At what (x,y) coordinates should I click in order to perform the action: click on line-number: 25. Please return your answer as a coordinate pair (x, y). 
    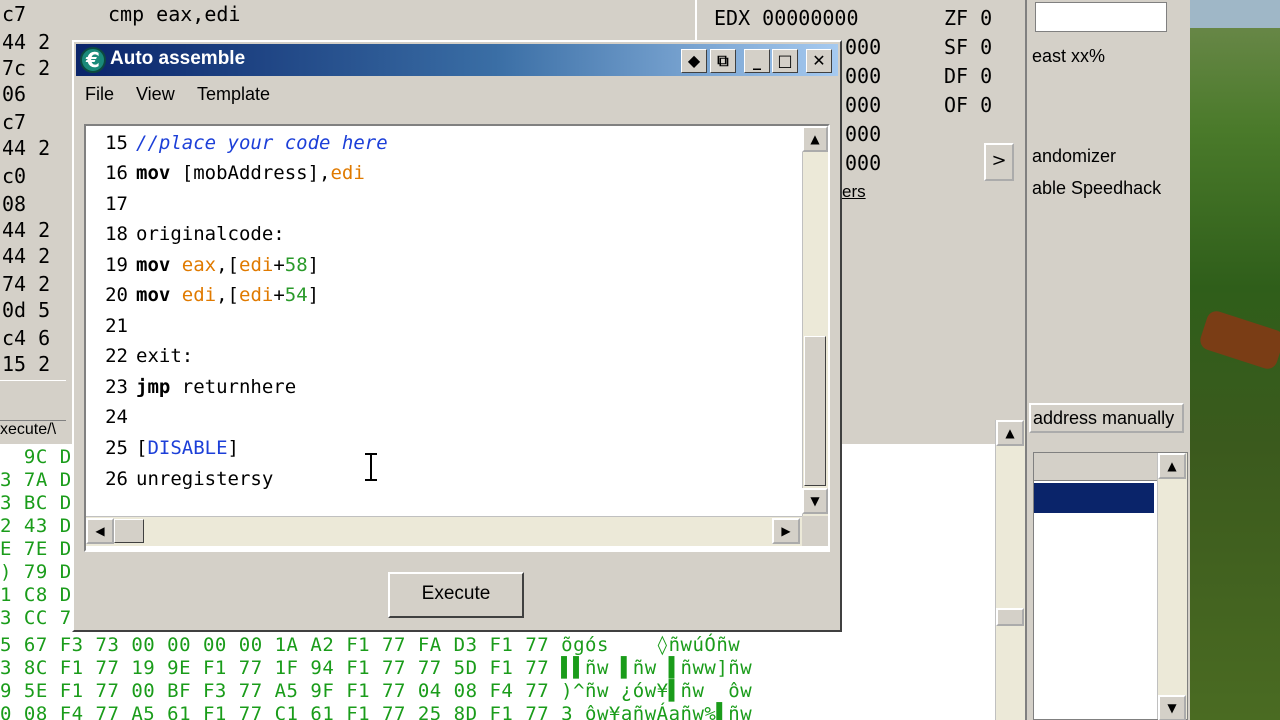
    Looking at the image, I should click on (116, 448).